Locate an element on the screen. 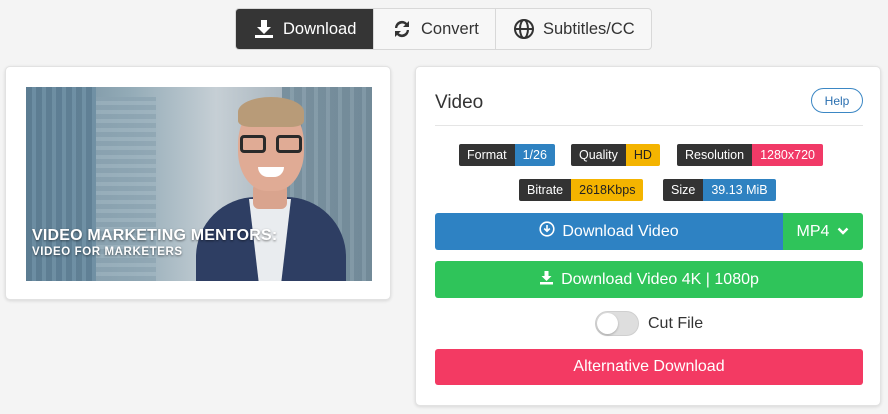 This screenshot has width=888, height=414. mode-tabs: Download Convert Subtitles/CC is located at coordinates (443, 29).